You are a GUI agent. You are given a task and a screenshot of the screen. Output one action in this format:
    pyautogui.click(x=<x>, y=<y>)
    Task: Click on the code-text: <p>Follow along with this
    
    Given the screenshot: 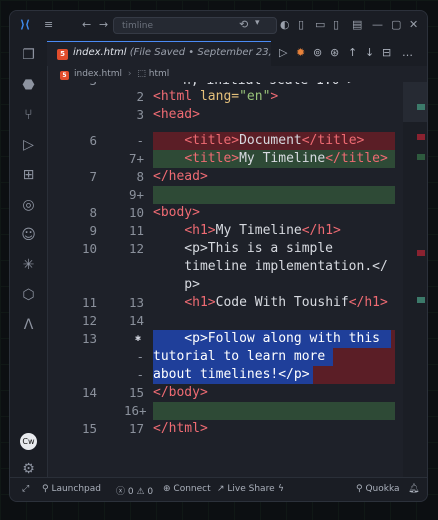 What is the action you would take?
    pyautogui.click(x=266, y=338)
    